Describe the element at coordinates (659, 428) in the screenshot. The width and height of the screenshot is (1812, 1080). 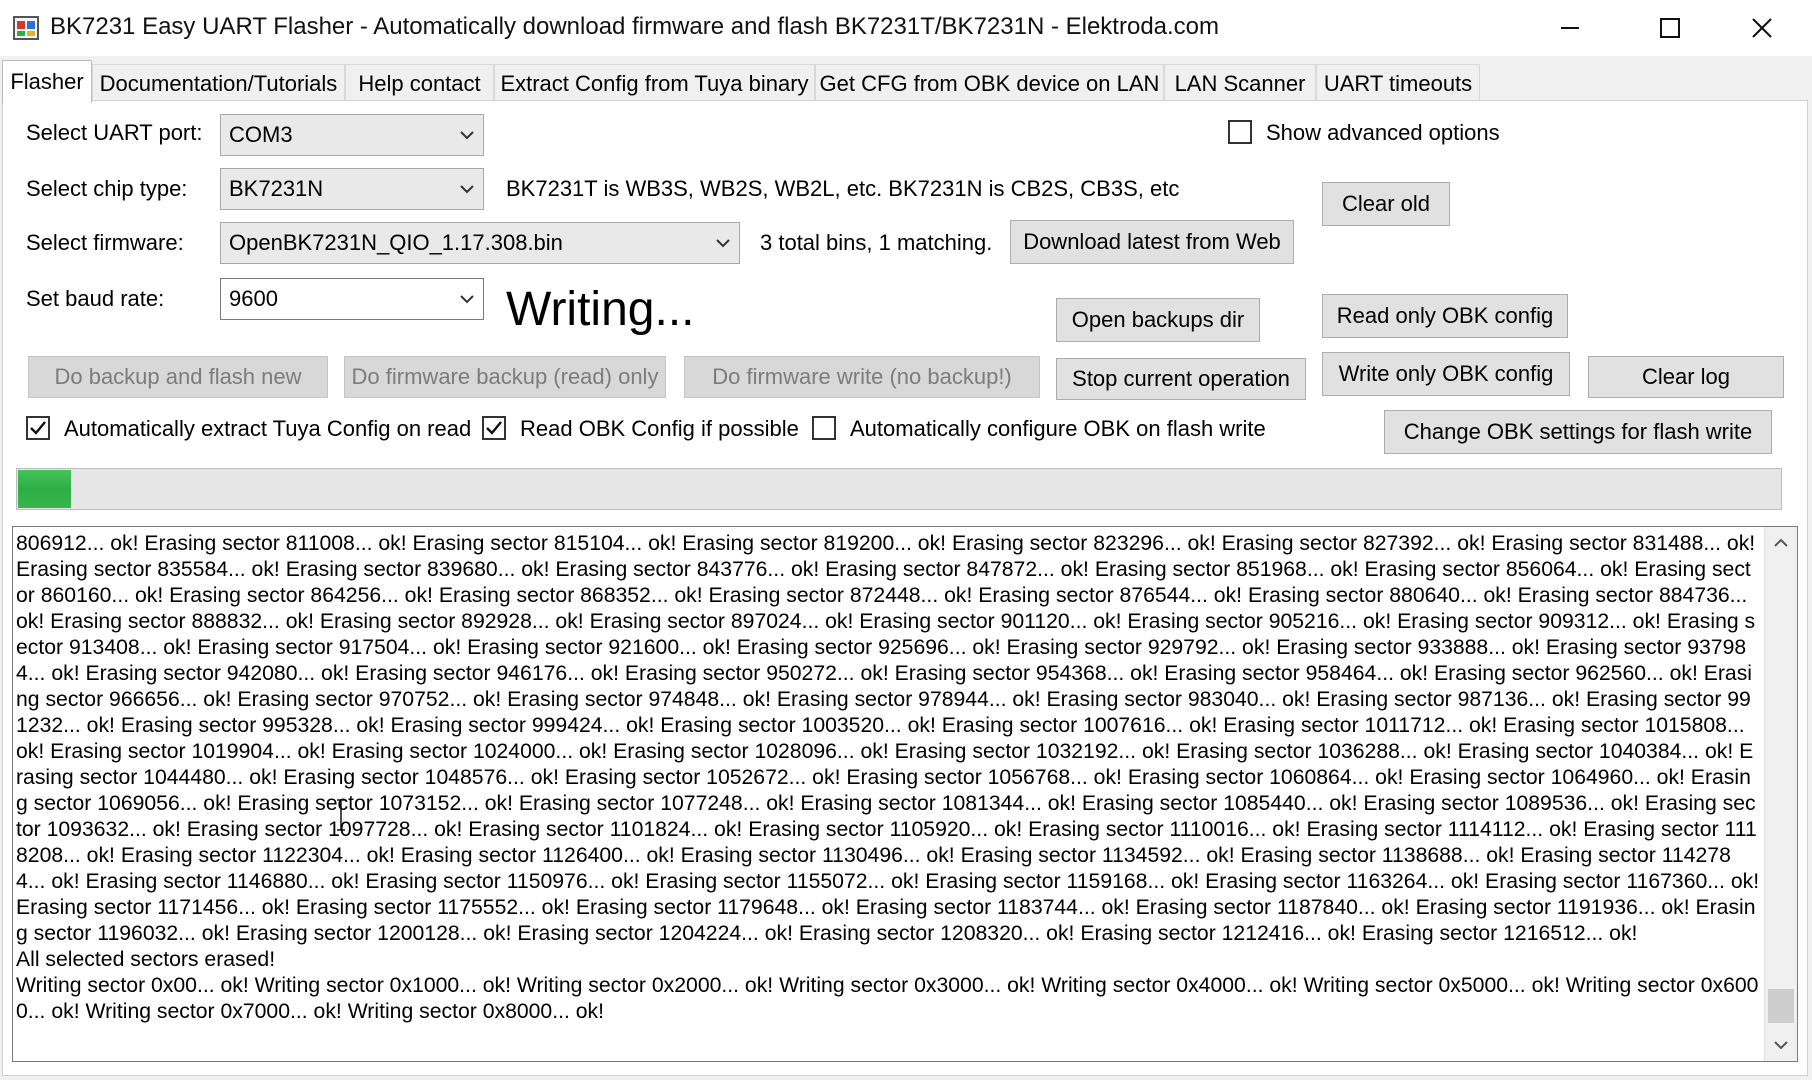
I see `read-obk-label: Read OBK Config if possible` at that location.